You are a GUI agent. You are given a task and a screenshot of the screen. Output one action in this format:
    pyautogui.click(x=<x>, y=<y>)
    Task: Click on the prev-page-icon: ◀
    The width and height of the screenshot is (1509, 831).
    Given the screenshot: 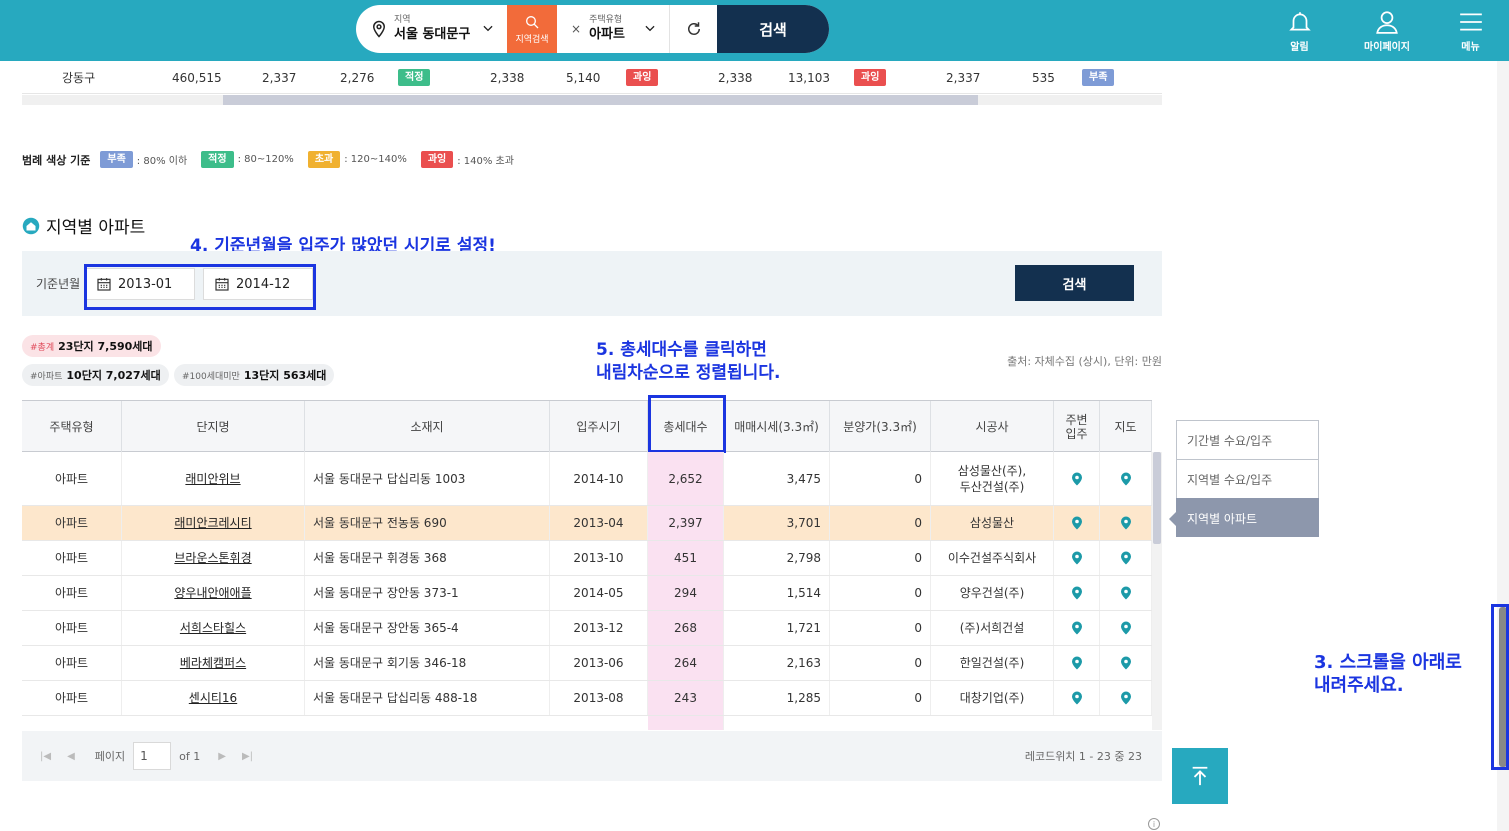 What is the action you would take?
    pyautogui.click(x=71, y=756)
    